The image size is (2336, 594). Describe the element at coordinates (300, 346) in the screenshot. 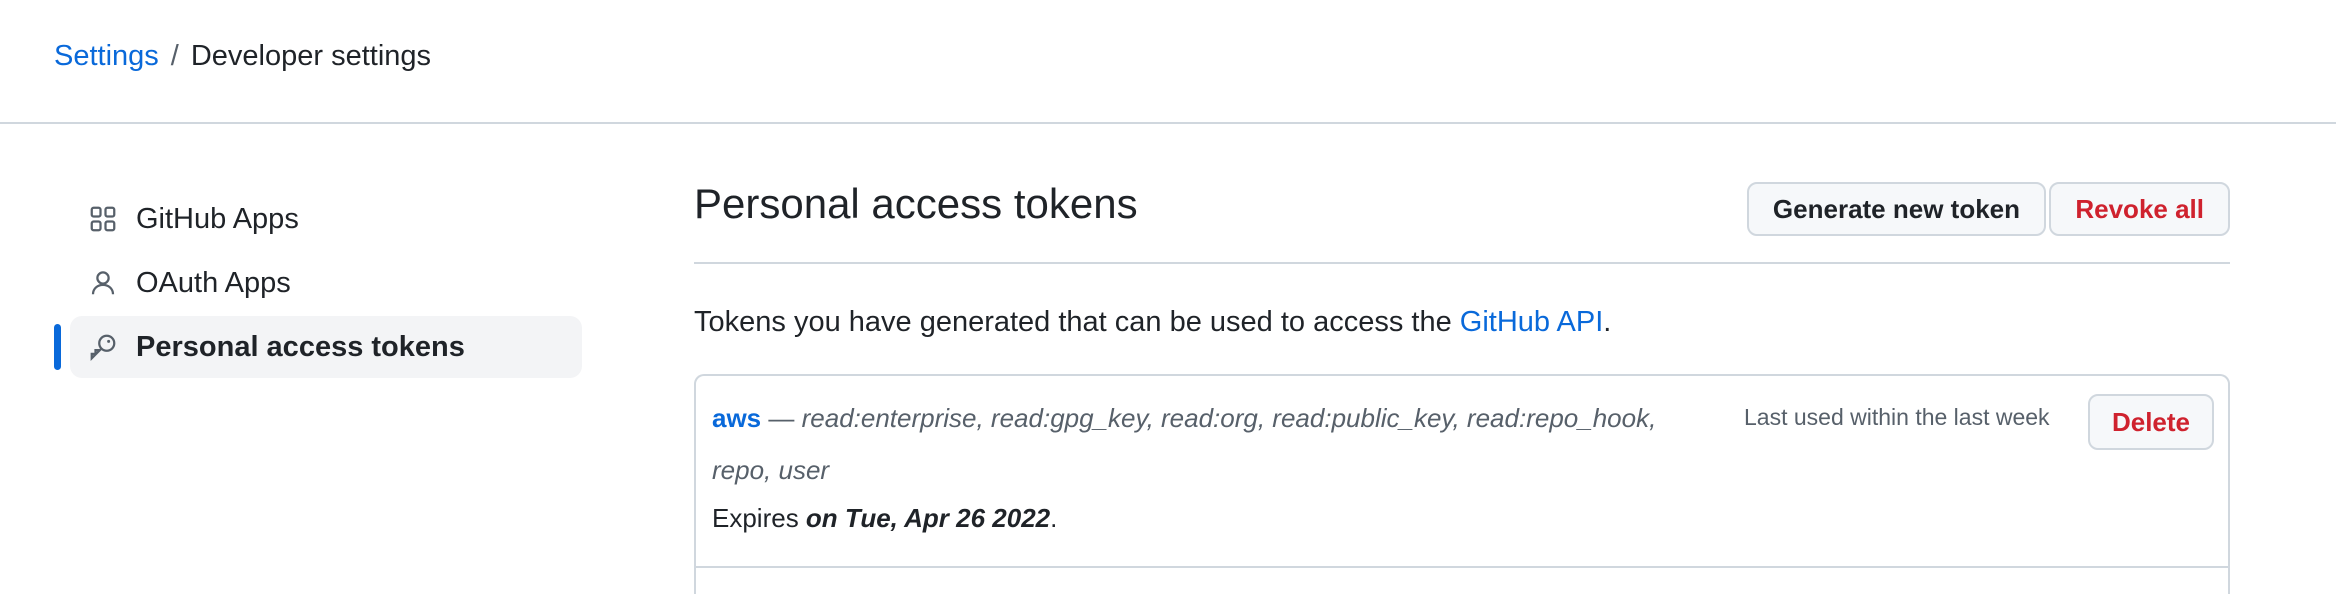

I see `sidebar-item-label: Personal access tokens` at that location.